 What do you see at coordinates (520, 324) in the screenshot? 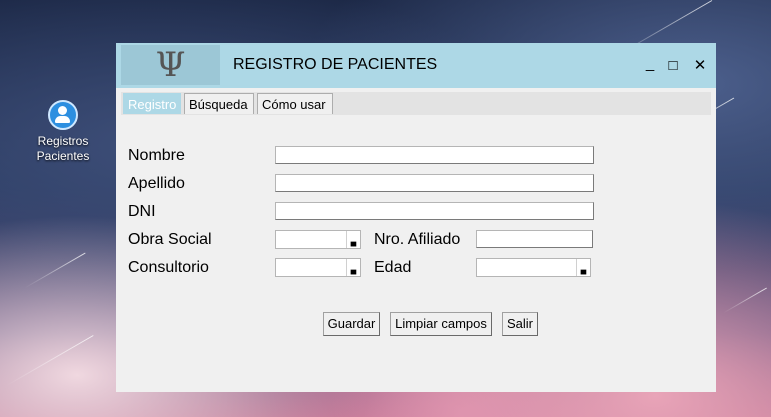
I see `salir-button: Salir` at bounding box center [520, 324].